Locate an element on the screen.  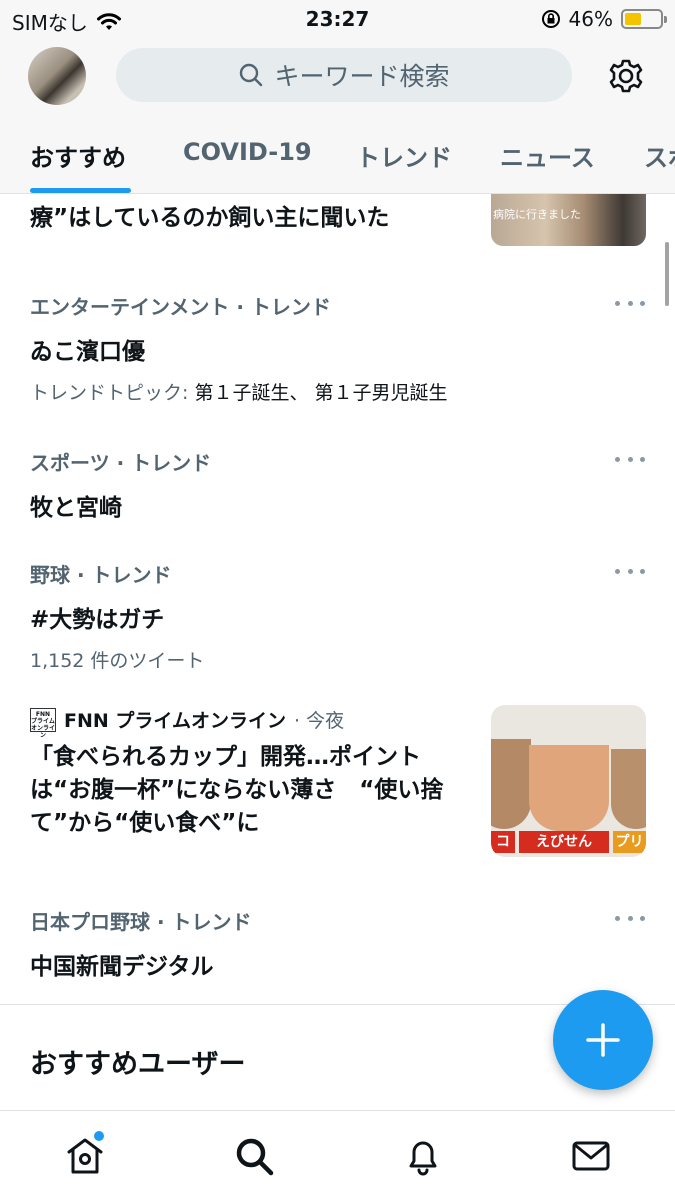
news-thumbnail: 病院に行きました is located at coordinates (568, 220).